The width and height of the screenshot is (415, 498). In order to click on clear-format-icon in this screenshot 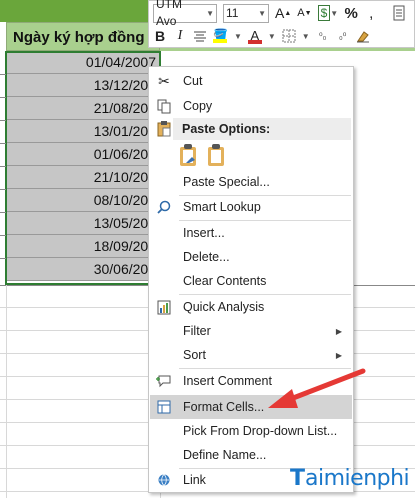, I will do `click(363, 36)`.